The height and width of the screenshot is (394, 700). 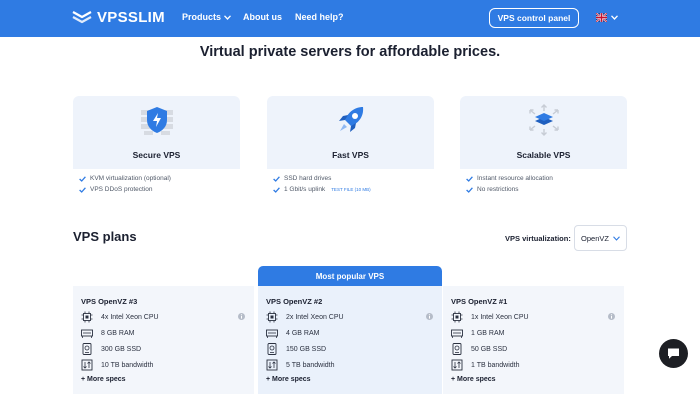 What do you see at coordinates (543, 155) in the screenshot?
I see `feature-title: Scalable VPS` at bounding box center [543, 155].